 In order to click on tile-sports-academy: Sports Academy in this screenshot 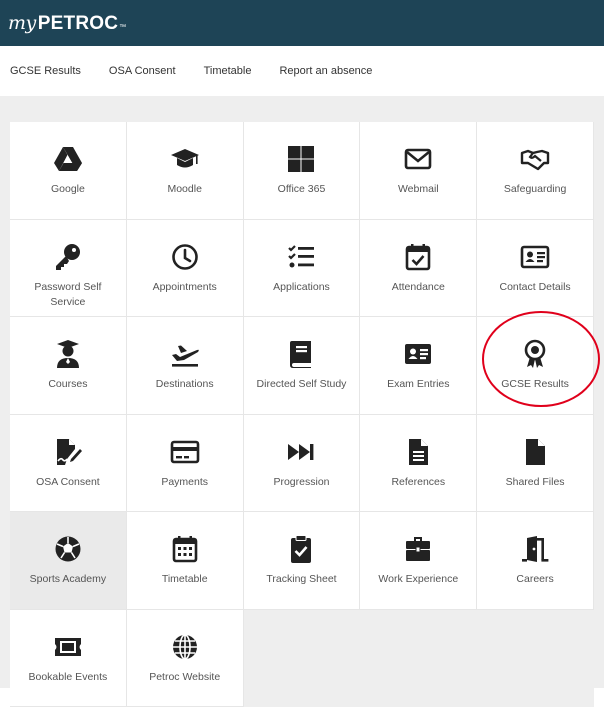, I will do `click(68, 561)`.